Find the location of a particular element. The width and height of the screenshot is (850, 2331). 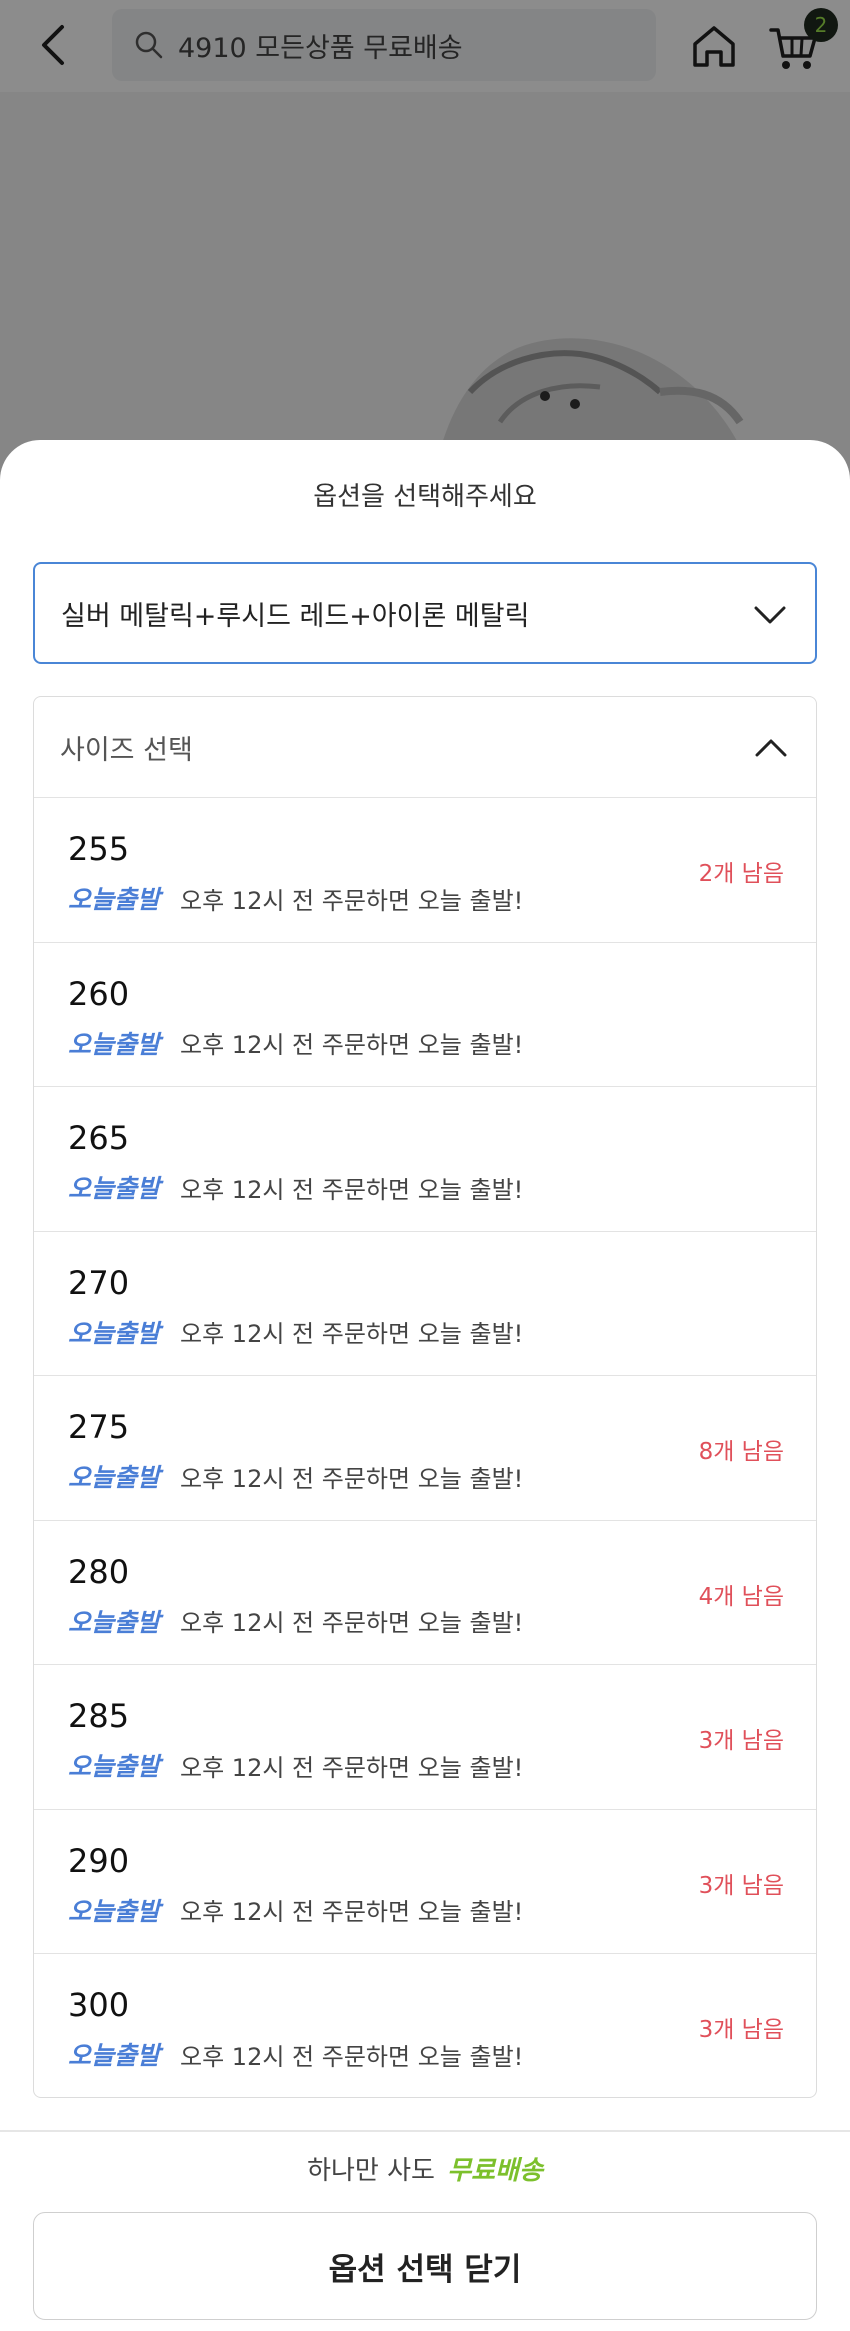

color-option-select: 실버 메탈릭+루시드 레드+아이론 메탈릭 is located at coordinates (425, 613).